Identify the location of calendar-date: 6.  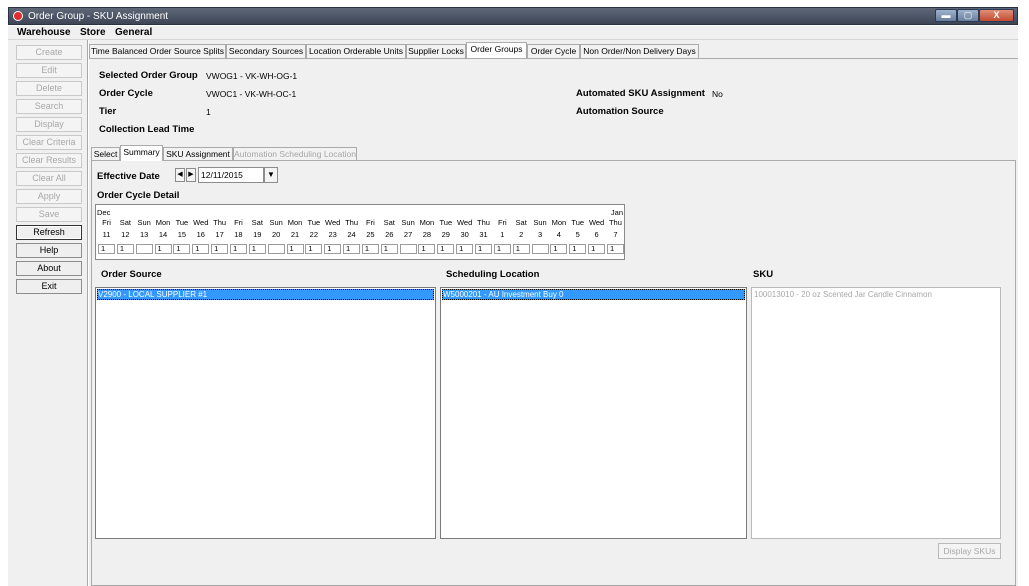
(596, 234).